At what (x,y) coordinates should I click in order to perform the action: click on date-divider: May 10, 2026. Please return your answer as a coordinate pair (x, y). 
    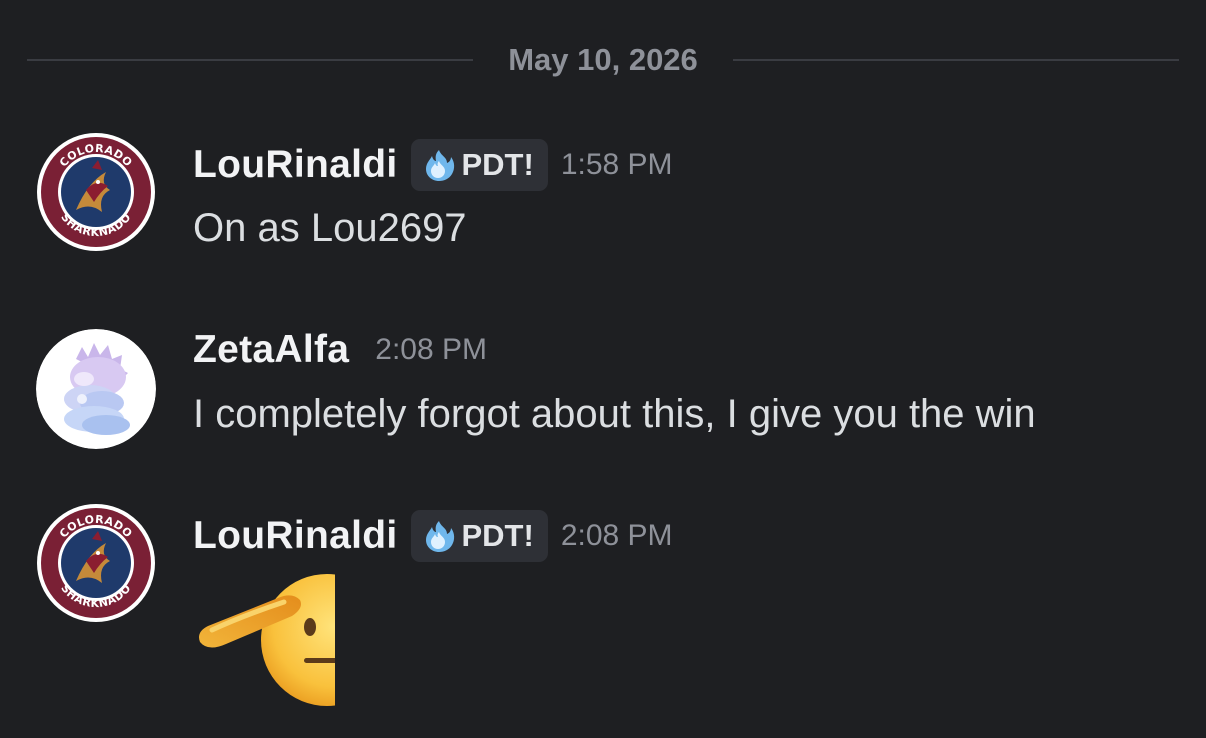
    Looking at the image, I should click on (603, 60).